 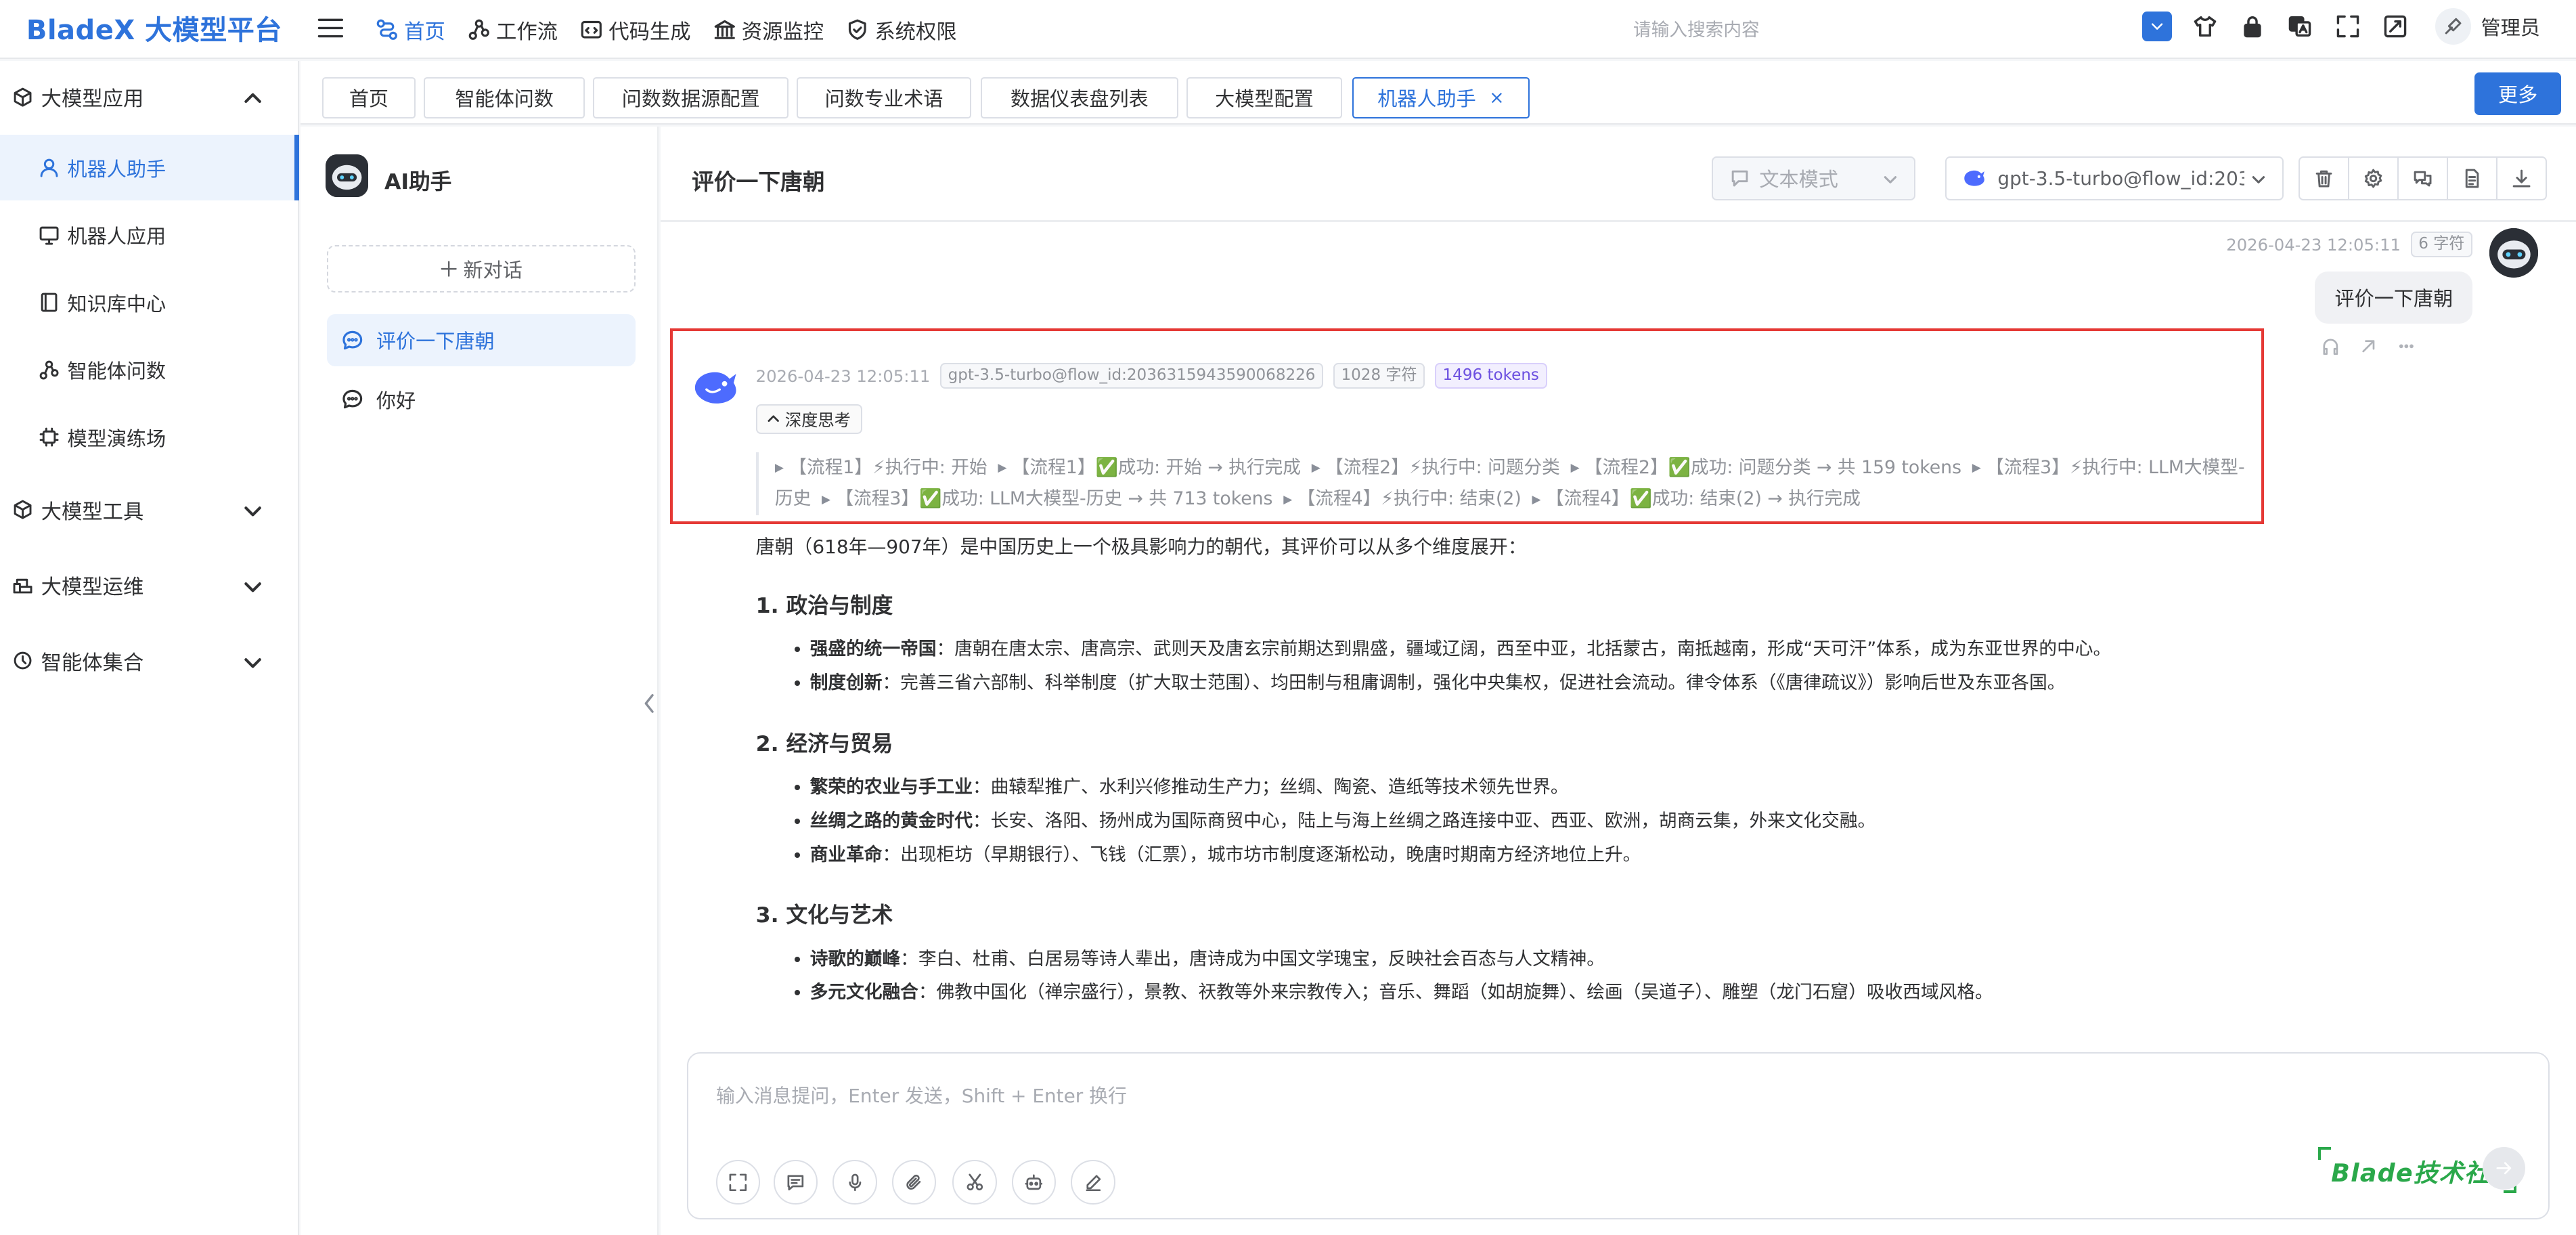 I want to click on tab-datasource: 问数数据源配置, so click(x=691, y=97).